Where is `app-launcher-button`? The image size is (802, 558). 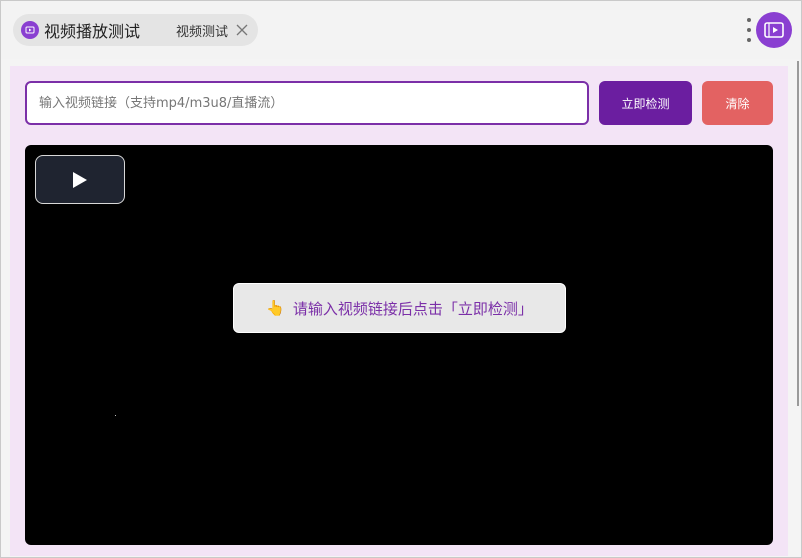
app-launcher-button is located at coordinates (774, 30).